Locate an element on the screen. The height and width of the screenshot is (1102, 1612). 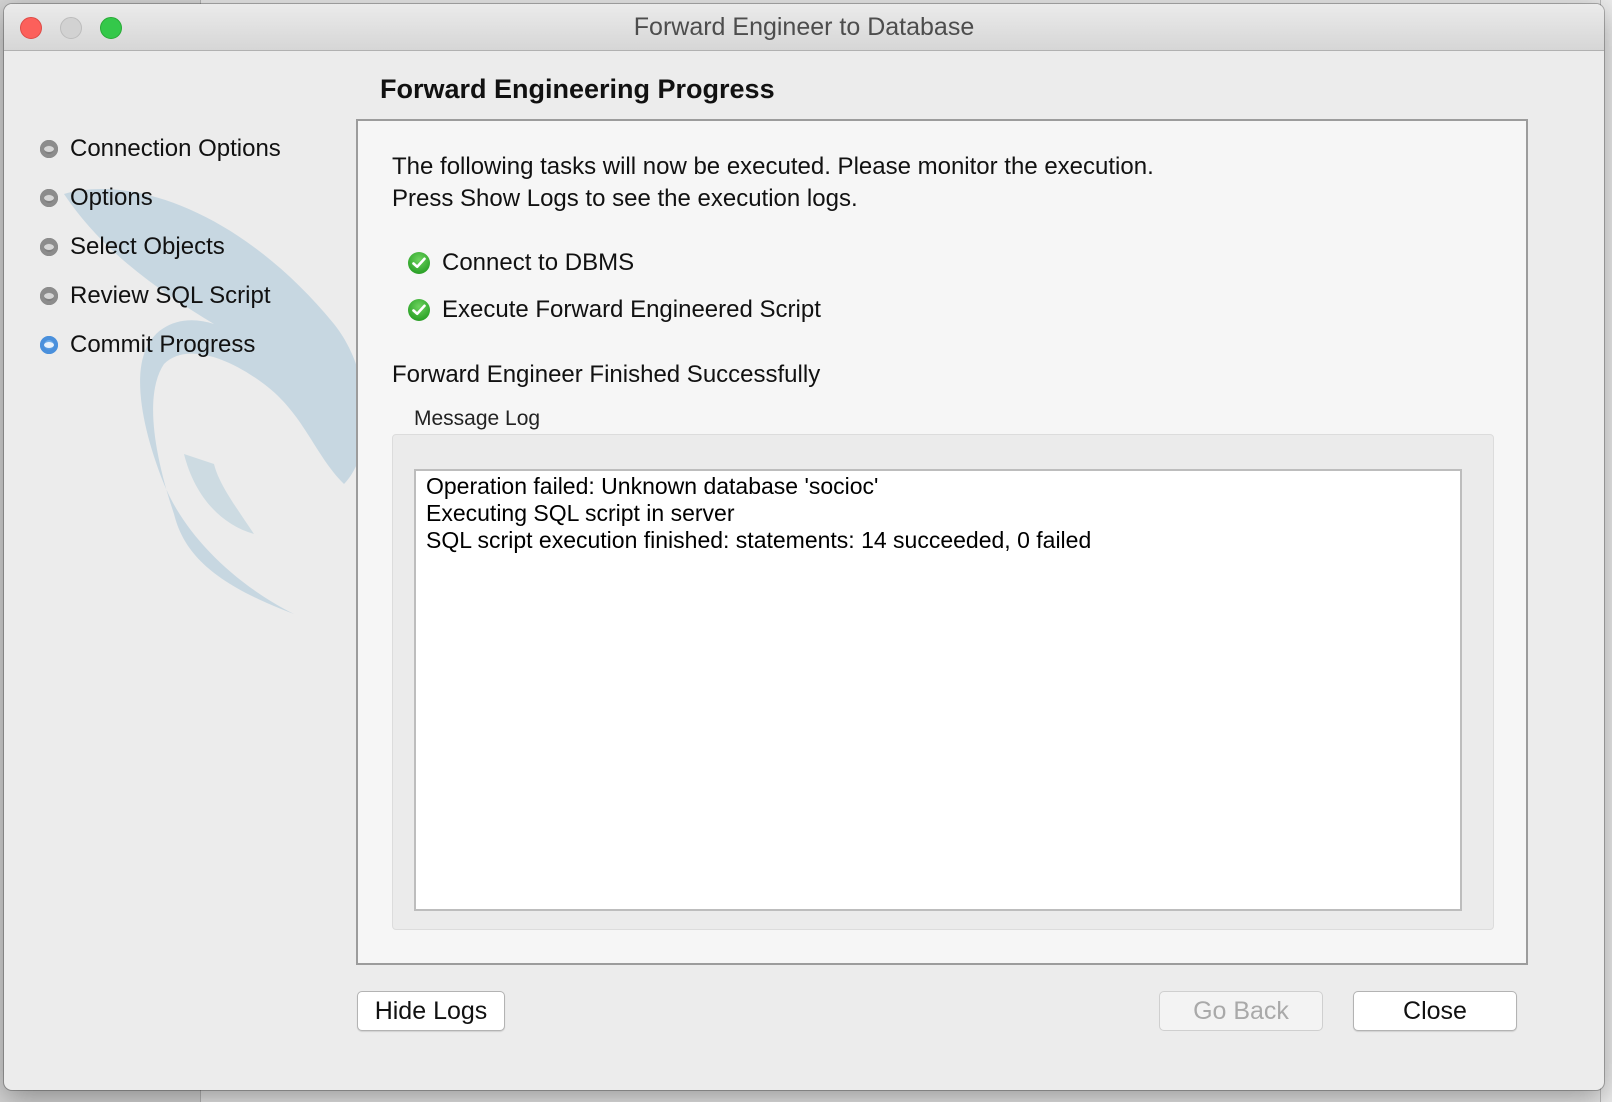
close-button: Close is located at coordinates (1435, 1011).